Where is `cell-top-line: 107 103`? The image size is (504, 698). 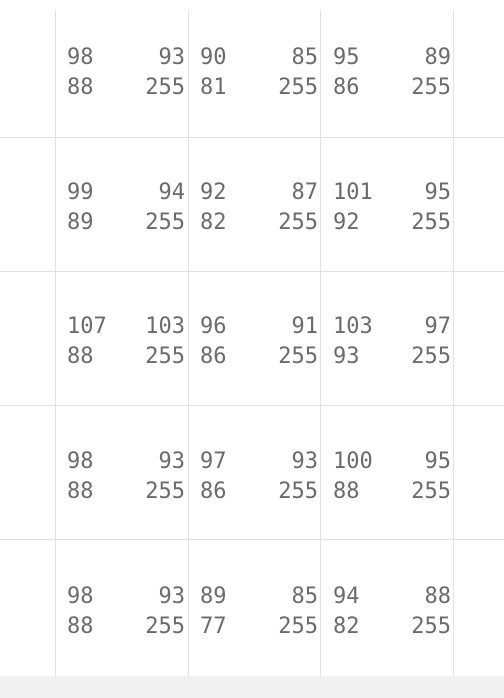
cell-top-line: 107 103 is located at coordinates (126, 327).